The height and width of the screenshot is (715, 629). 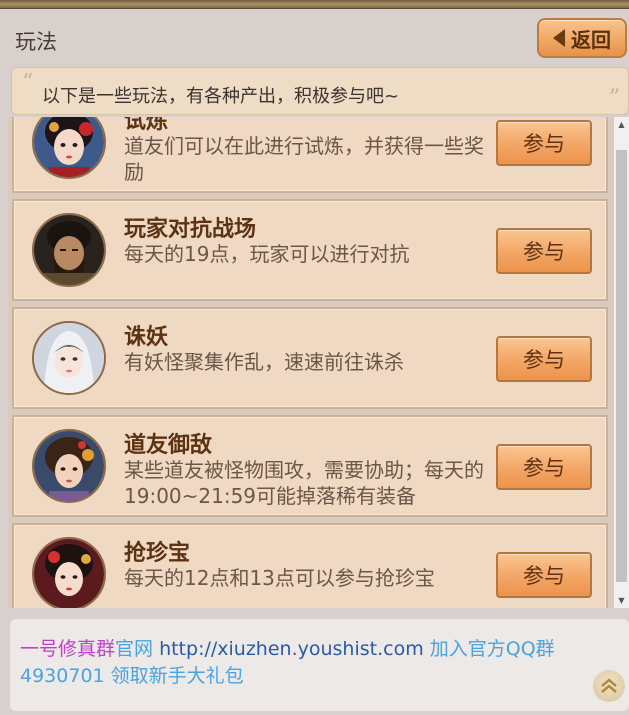 I want to click on join-button-trial: 参与, so click(x=544, y=143).